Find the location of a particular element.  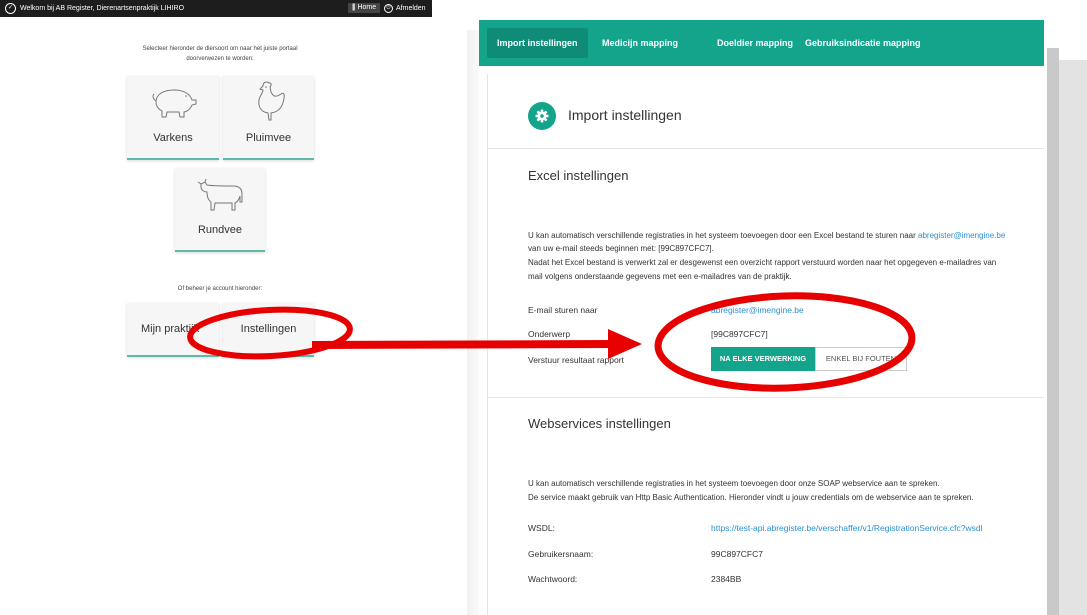

tab-medicine-mapping: Medicijn mapping is located at coordinates (640, 43).